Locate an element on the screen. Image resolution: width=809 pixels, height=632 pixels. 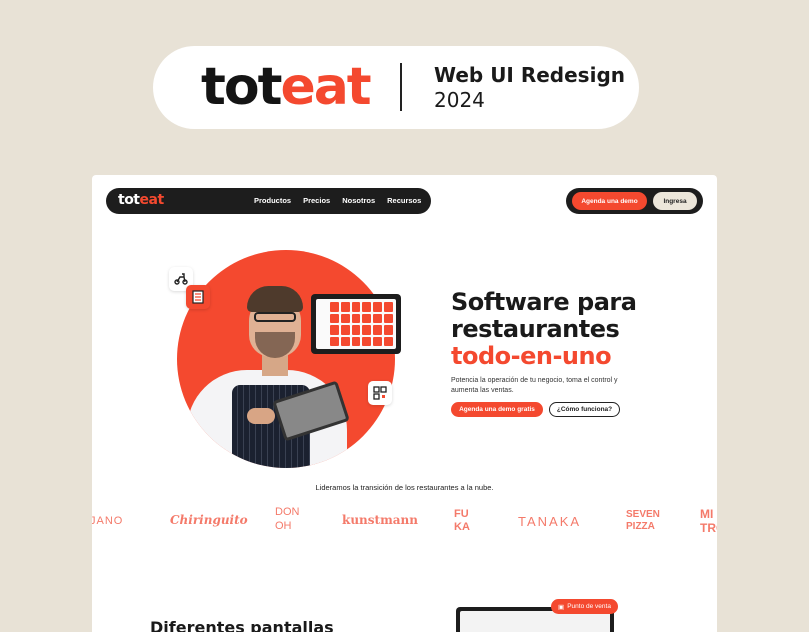
nav-link-recursos: Recursos is located at coordinates (404, 200).